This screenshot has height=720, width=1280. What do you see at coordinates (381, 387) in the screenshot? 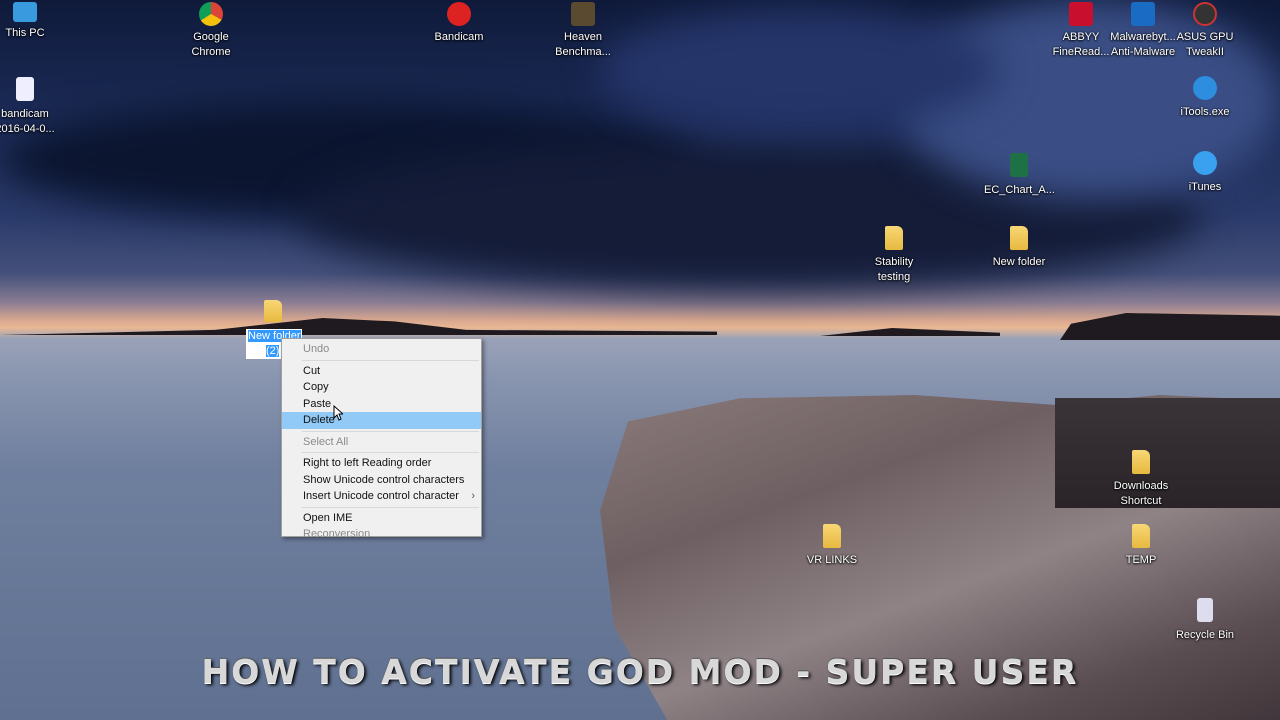
I see `menu-item-copy: Copy` at bounding box center [381, 387].